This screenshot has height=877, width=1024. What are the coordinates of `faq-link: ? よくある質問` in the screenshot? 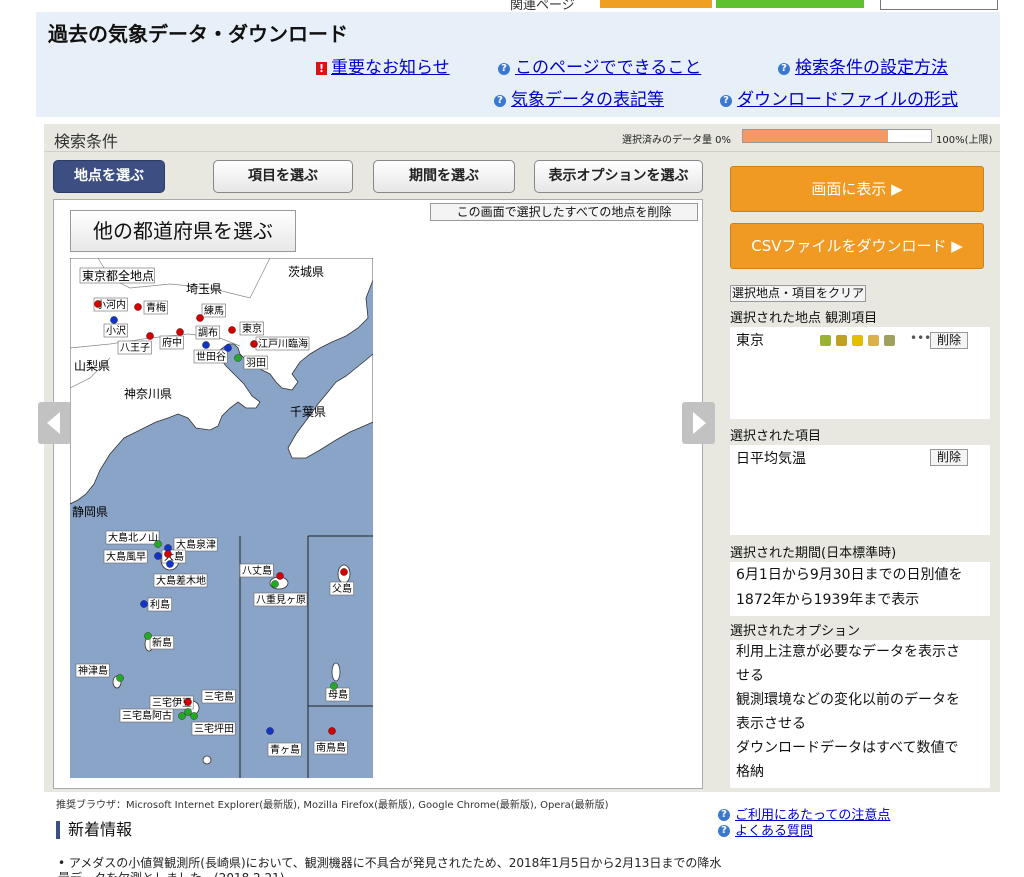 It's located at (765, 829).